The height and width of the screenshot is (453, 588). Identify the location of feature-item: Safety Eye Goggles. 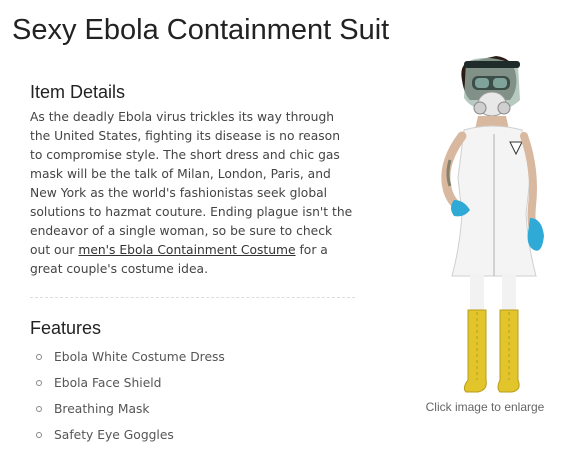
(192, 440).